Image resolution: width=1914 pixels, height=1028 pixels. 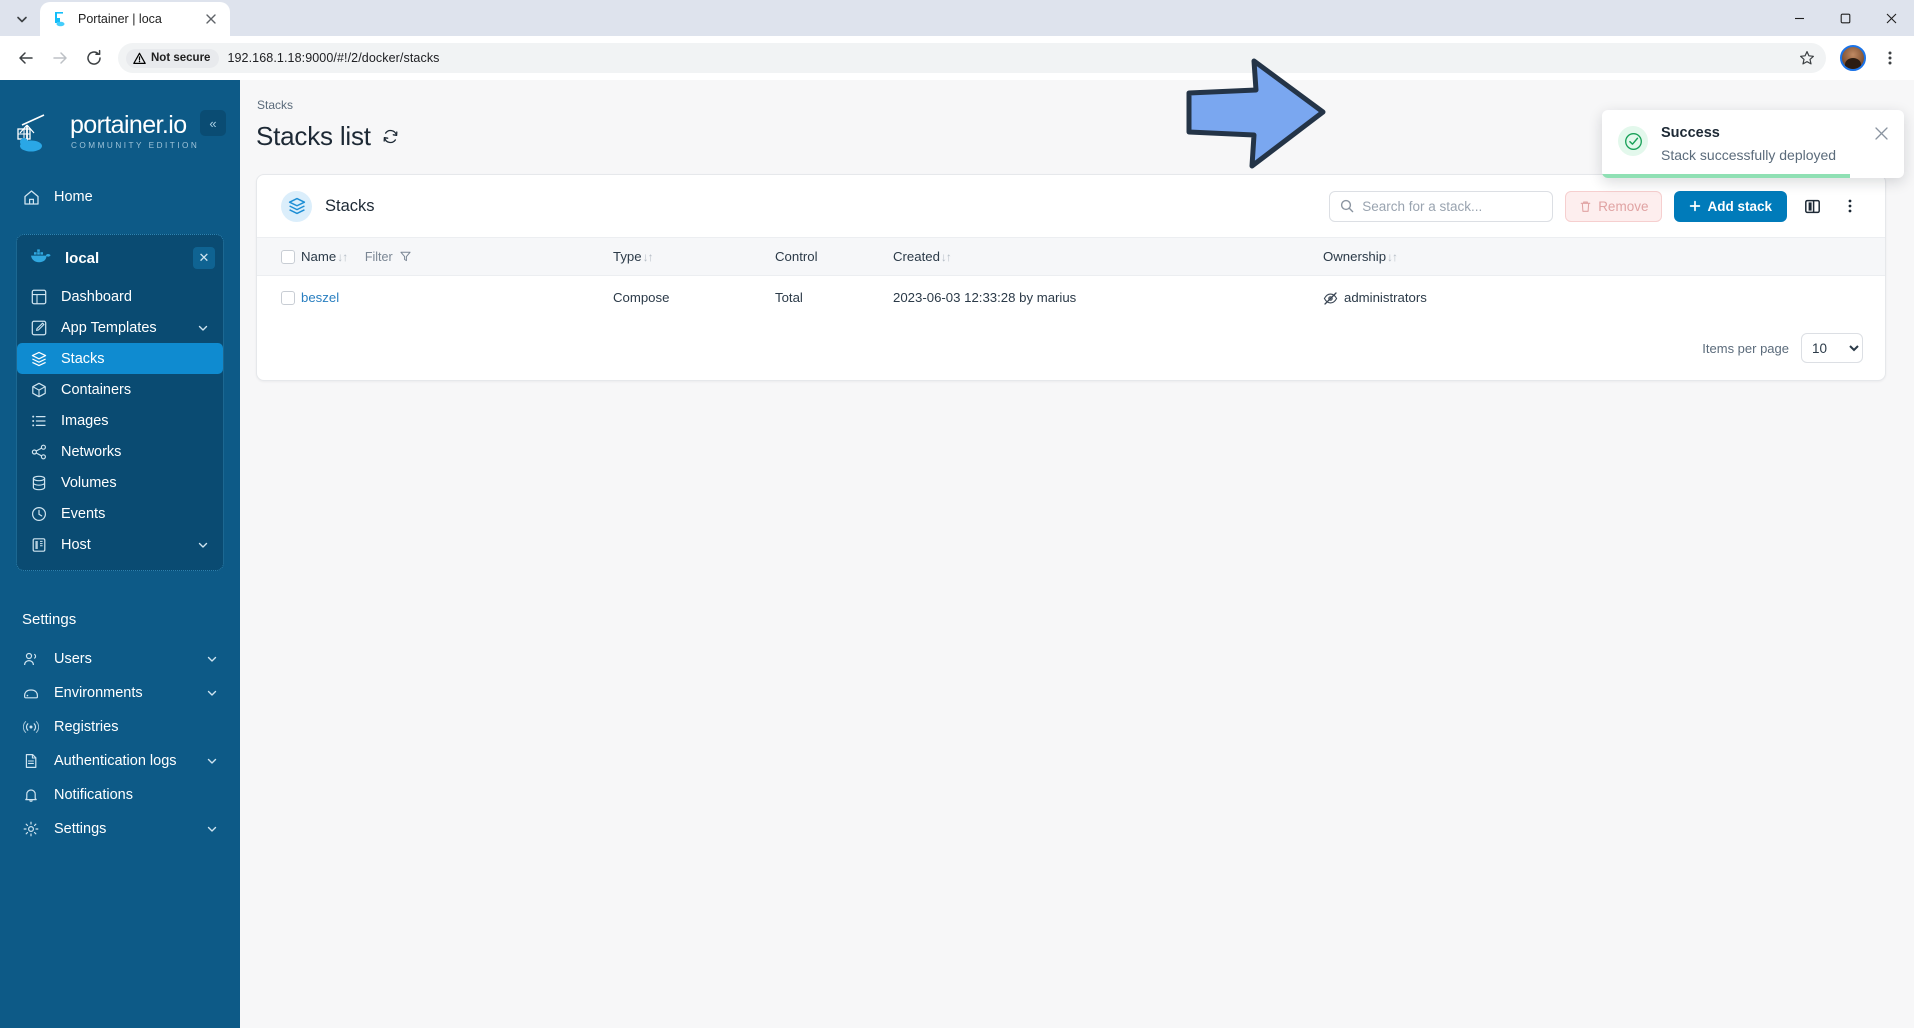 What do you see at coordinates (120, 19) in the screenshot?
I see `tab-title: Portainer | loca` at bounding box center [120, 19].